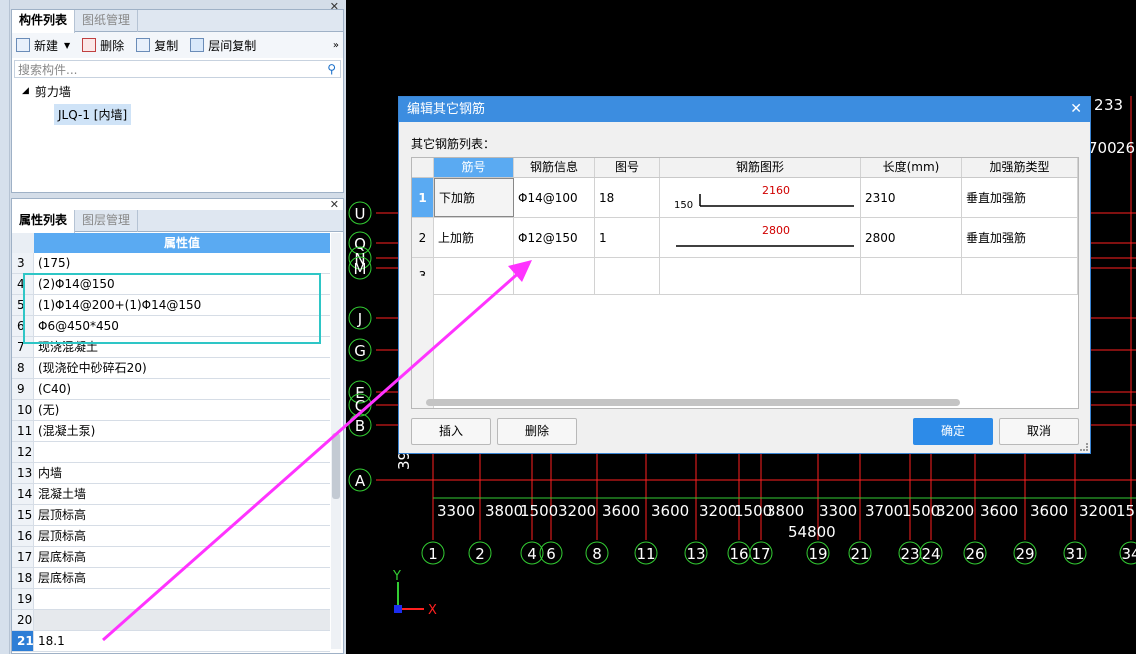  Describe the element at coordinates (232, 45) in the screenshot. I see `floor-copy-button-label: 层间复制` at that location.